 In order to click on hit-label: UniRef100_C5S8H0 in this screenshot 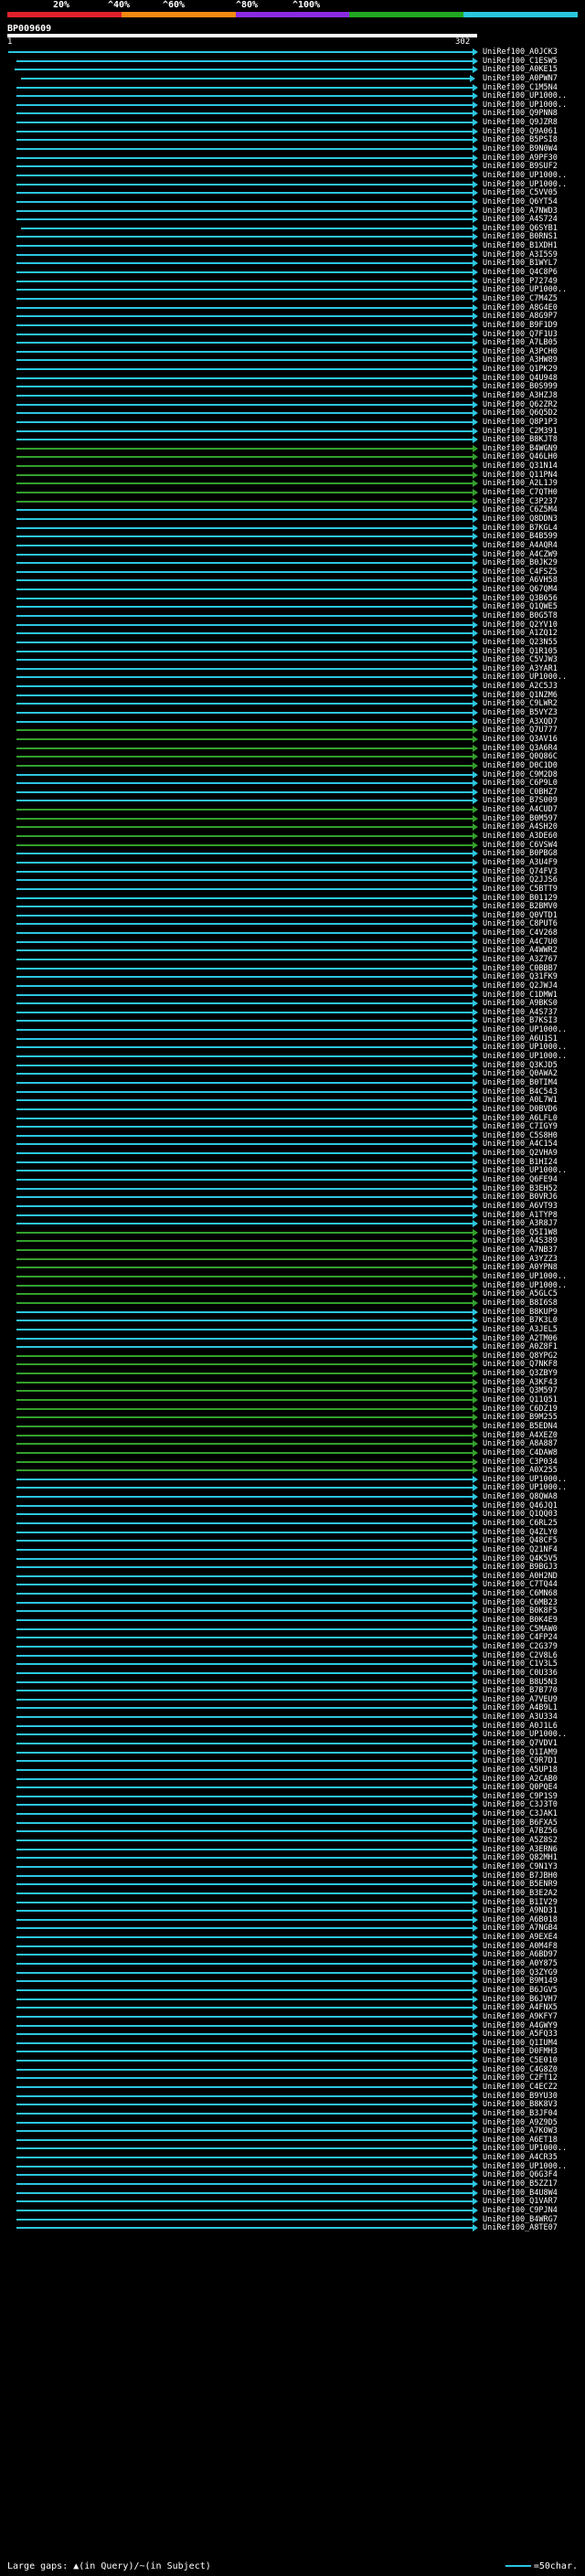, I will do `click(520, 1135)`.